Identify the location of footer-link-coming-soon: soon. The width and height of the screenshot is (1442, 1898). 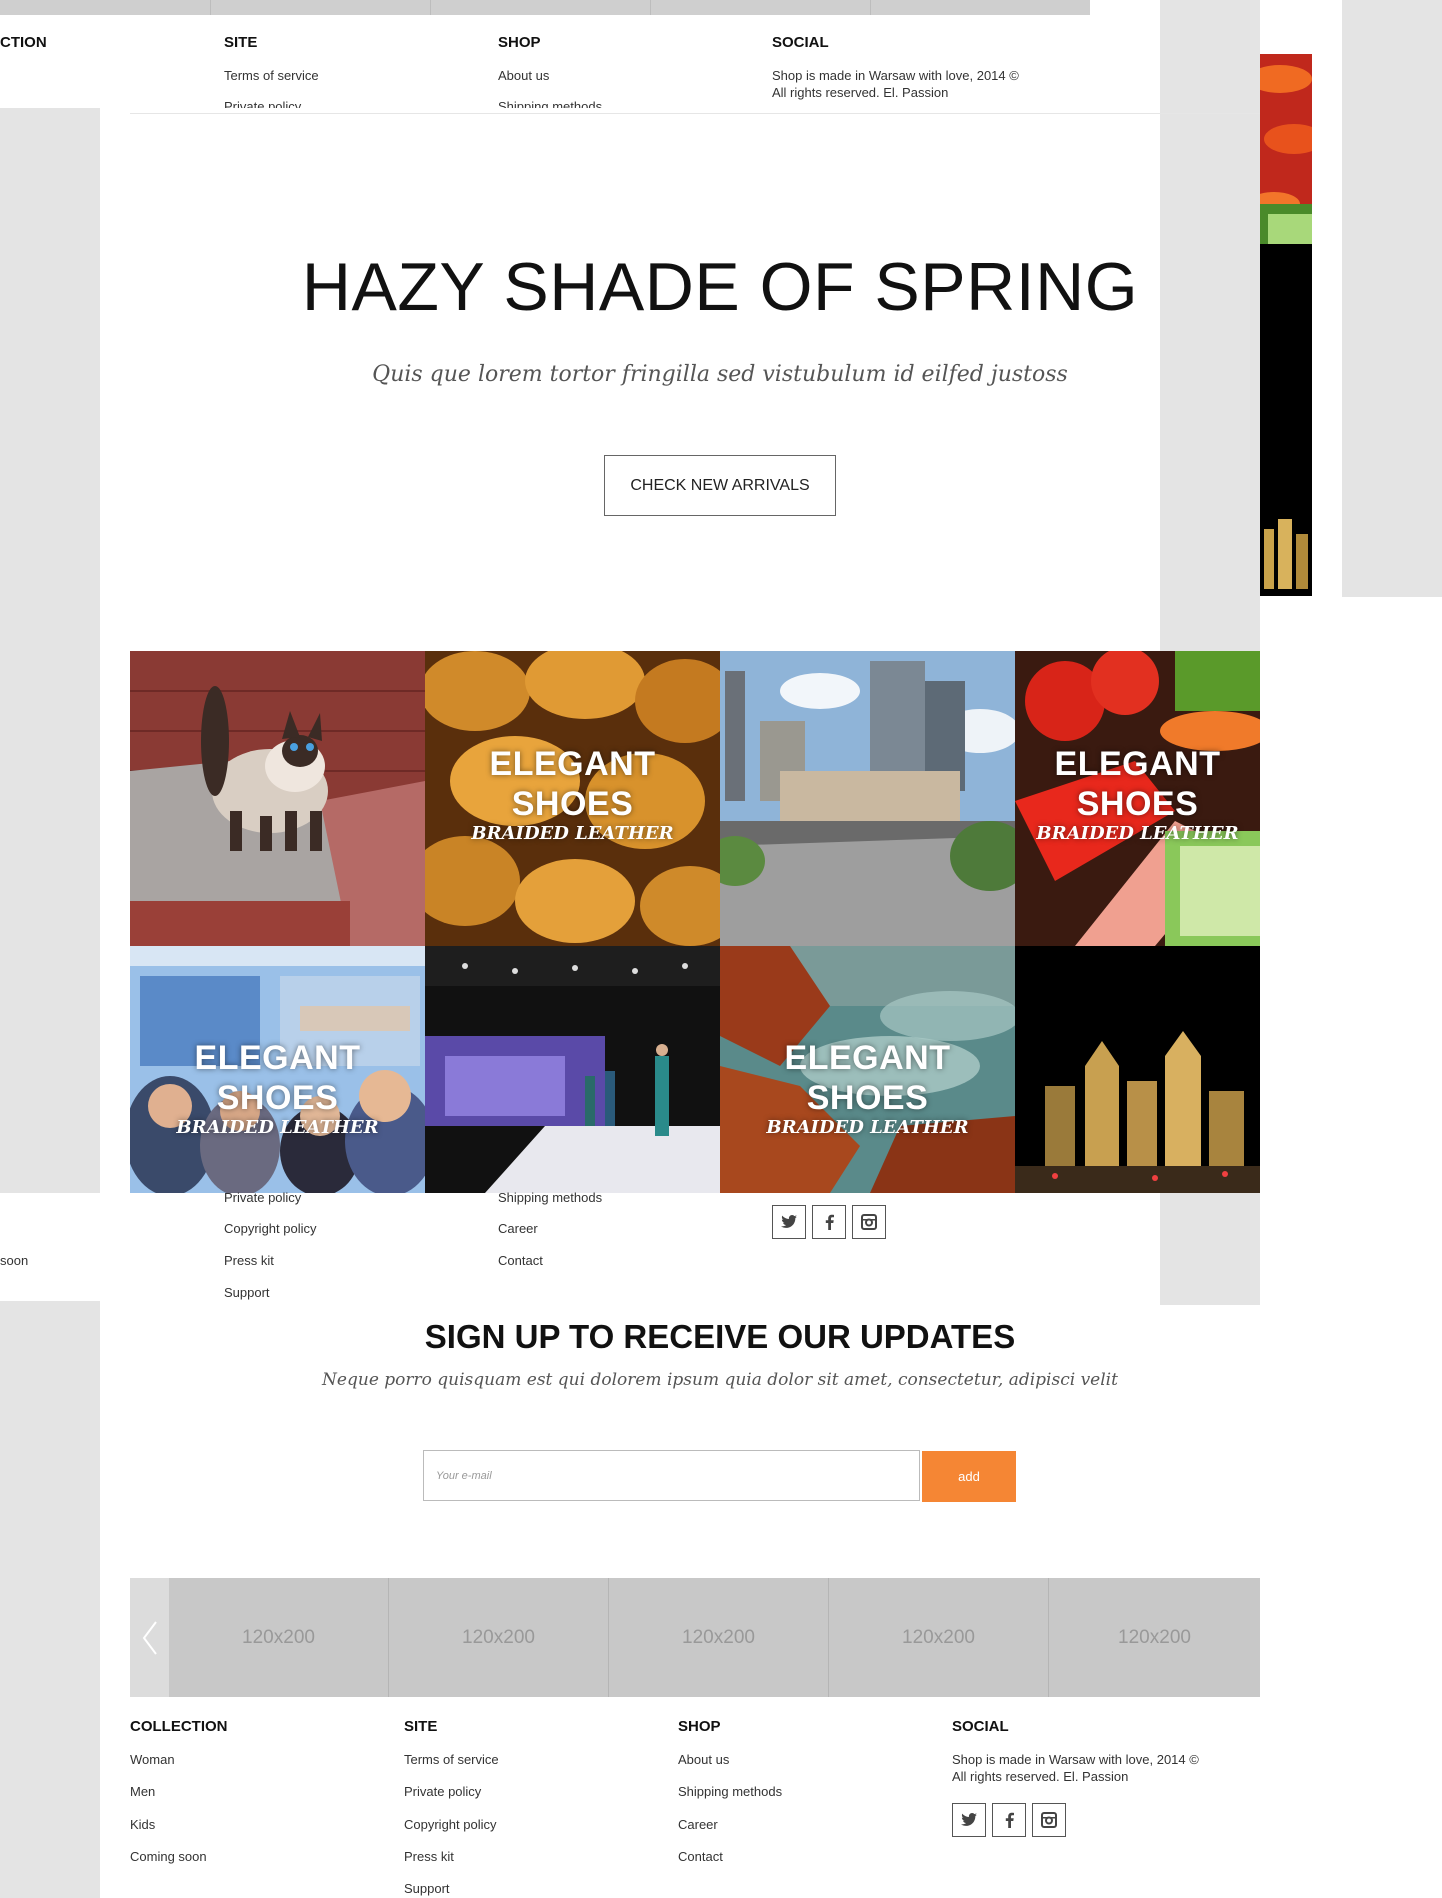
(14, 1260).